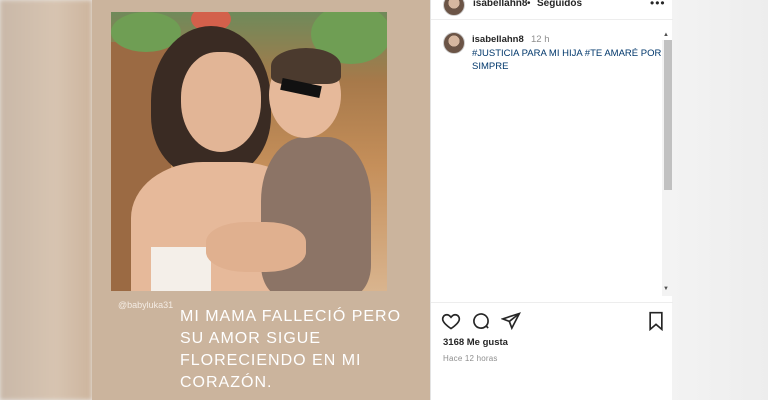 This screenshot has width=768, height=400. What do you see at coordinates (540, 39) in the screenshot?
I see `comment-time: 12 h` at bounding box center [540, 39].